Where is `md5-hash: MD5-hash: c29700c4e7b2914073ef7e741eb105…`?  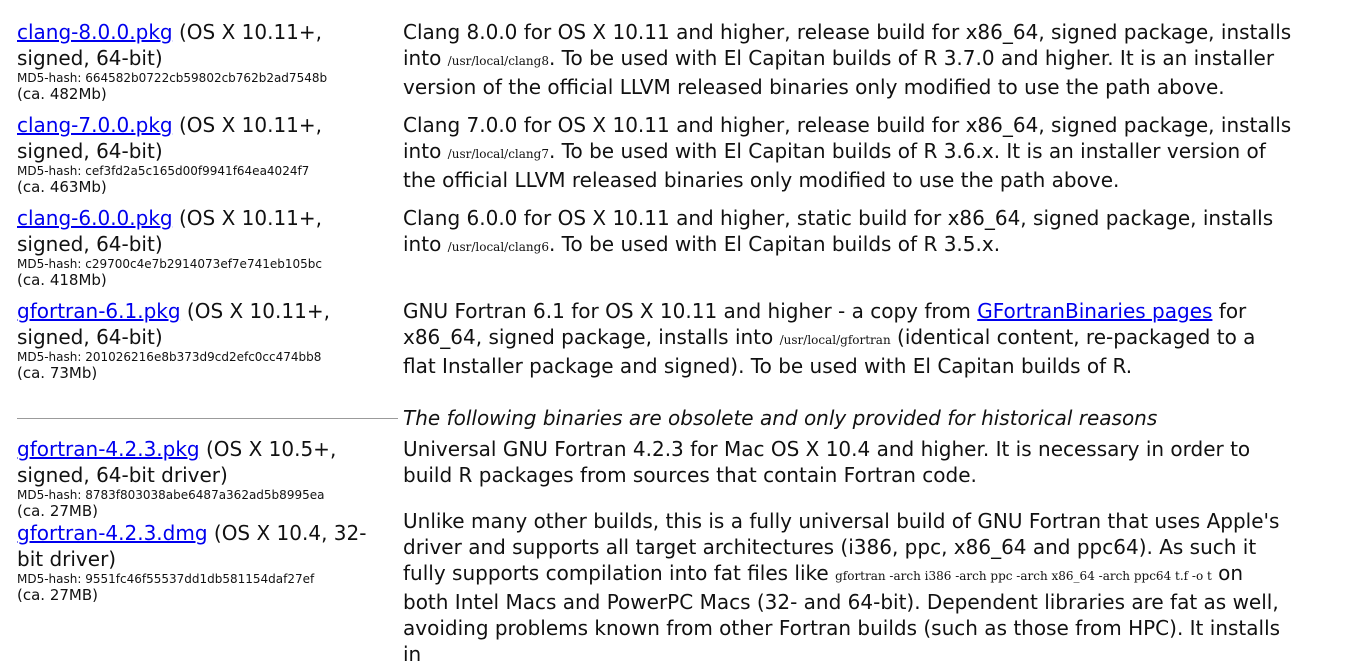
md5-hash: MD5-hash: c29700c4e7b2914073ef7e741eb105… is located at coordinates (169, 264).